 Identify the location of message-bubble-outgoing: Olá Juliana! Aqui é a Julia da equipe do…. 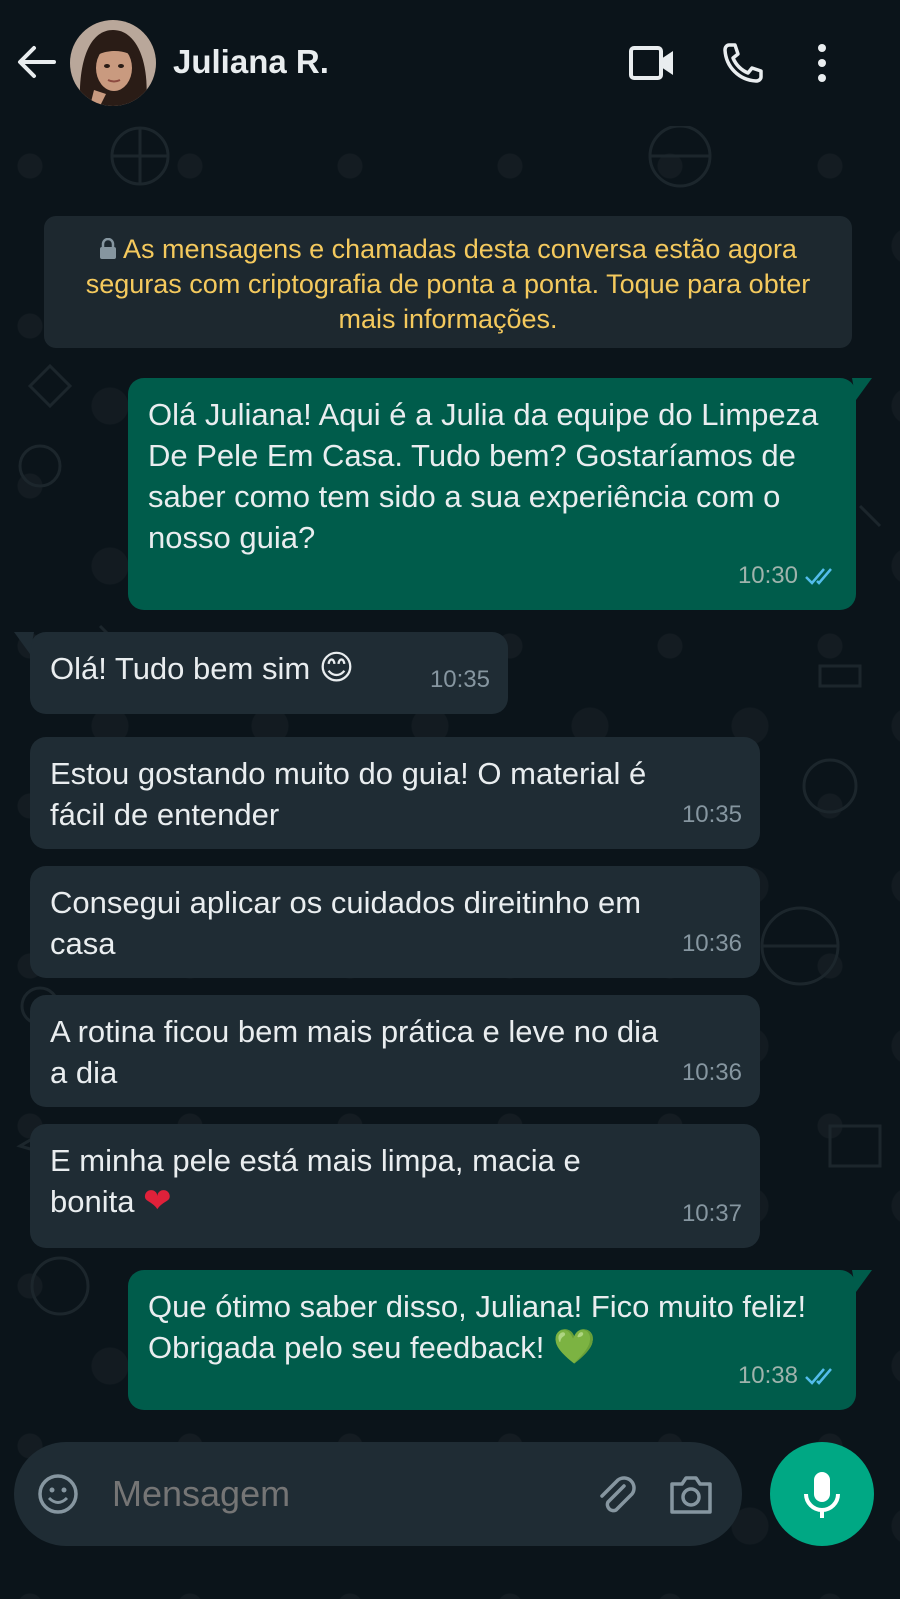
(500, 494).